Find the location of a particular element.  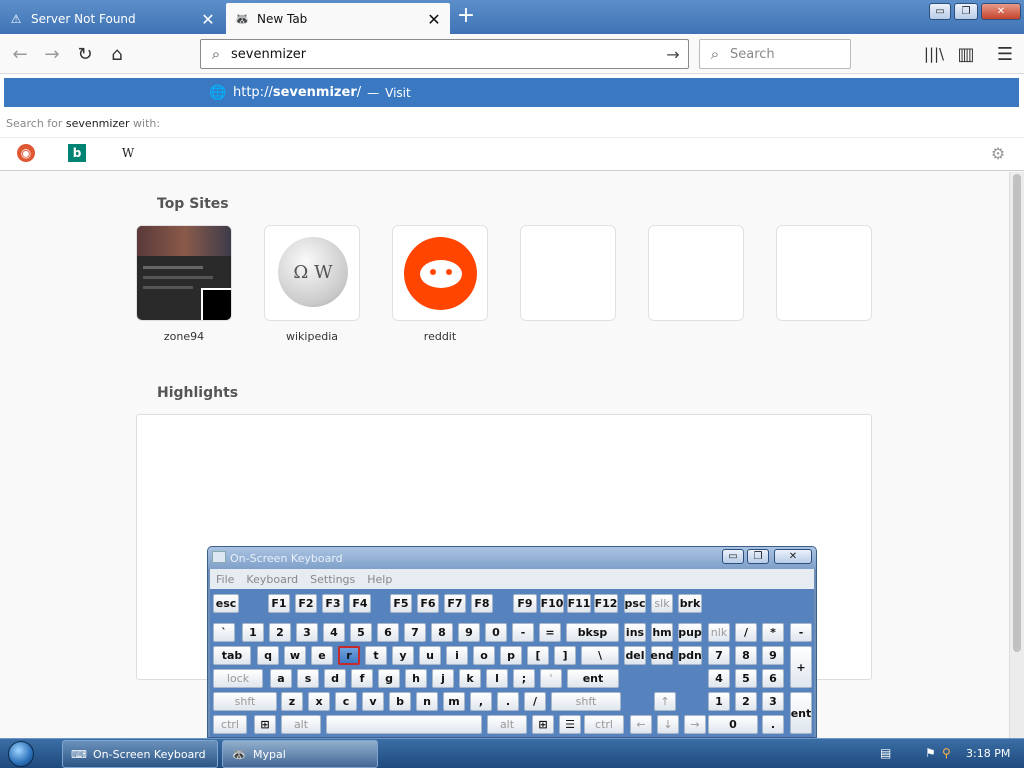

minimize-button: ▭ is located at coordinates (940, 11).